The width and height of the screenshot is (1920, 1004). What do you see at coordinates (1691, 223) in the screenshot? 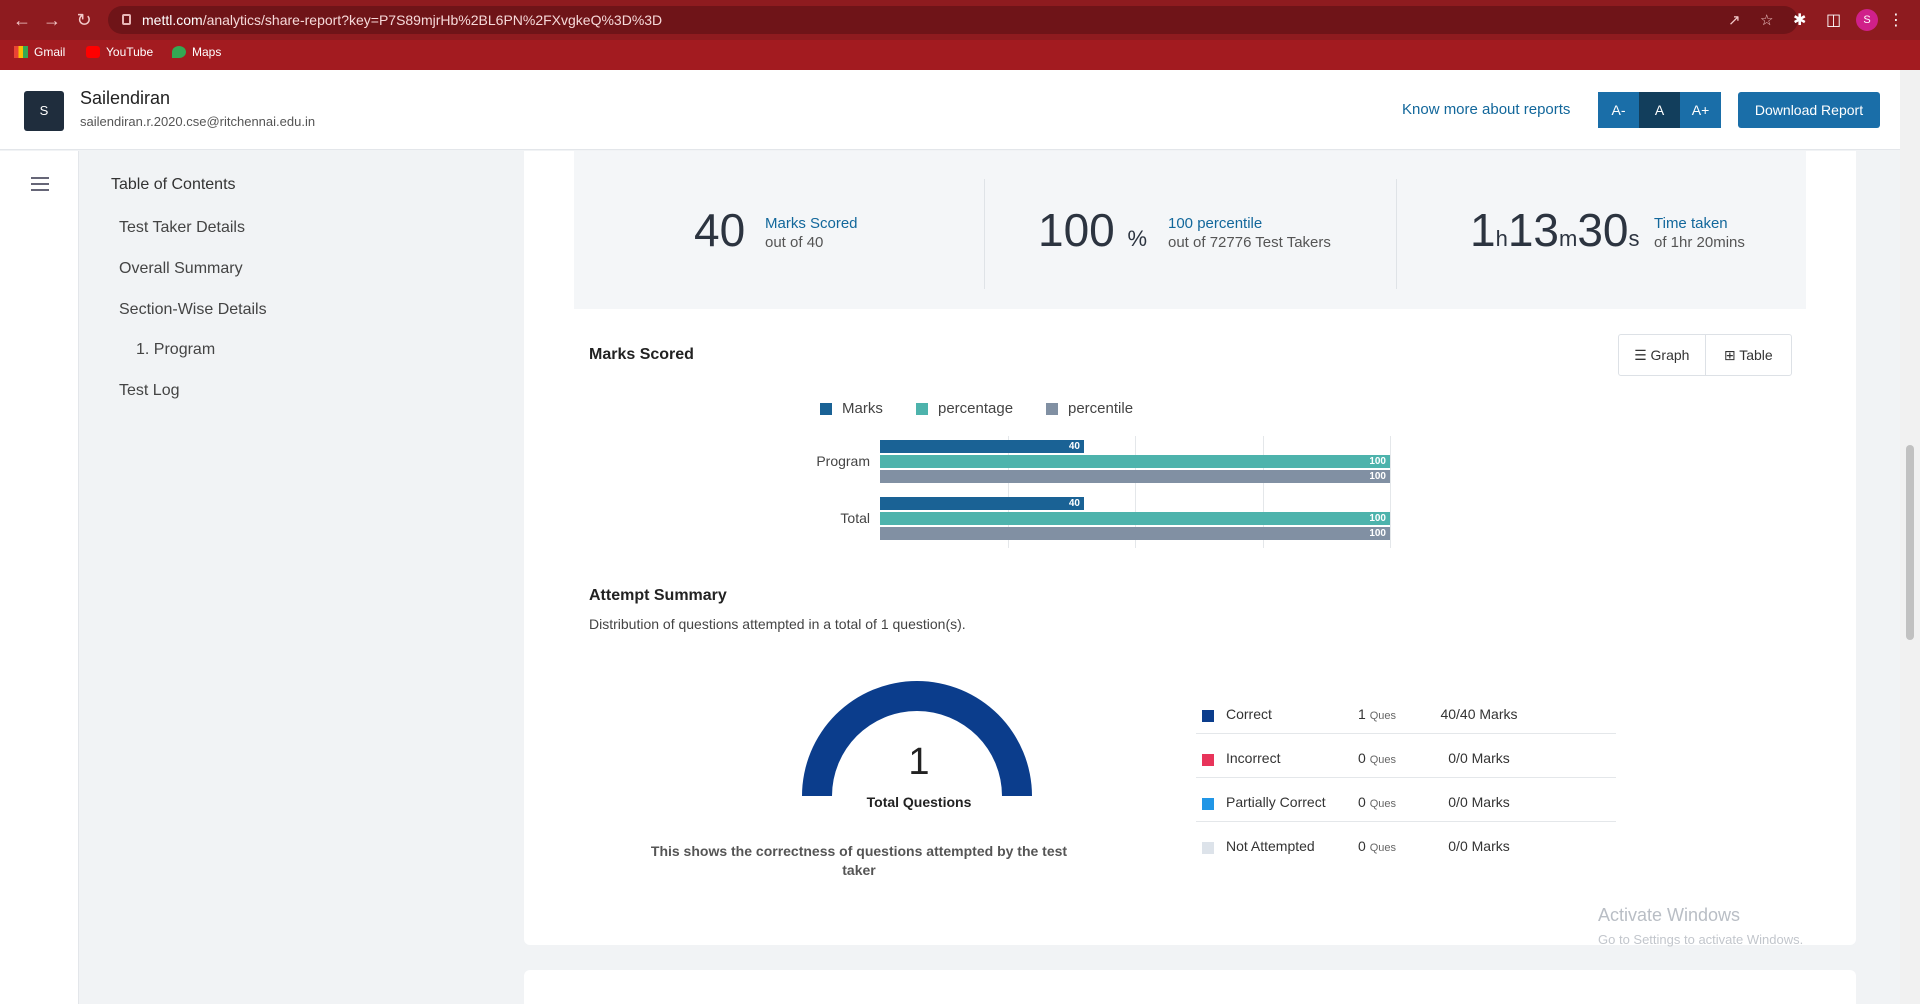
I see `time-label: Time taken` at bounding box center [1691, 223].